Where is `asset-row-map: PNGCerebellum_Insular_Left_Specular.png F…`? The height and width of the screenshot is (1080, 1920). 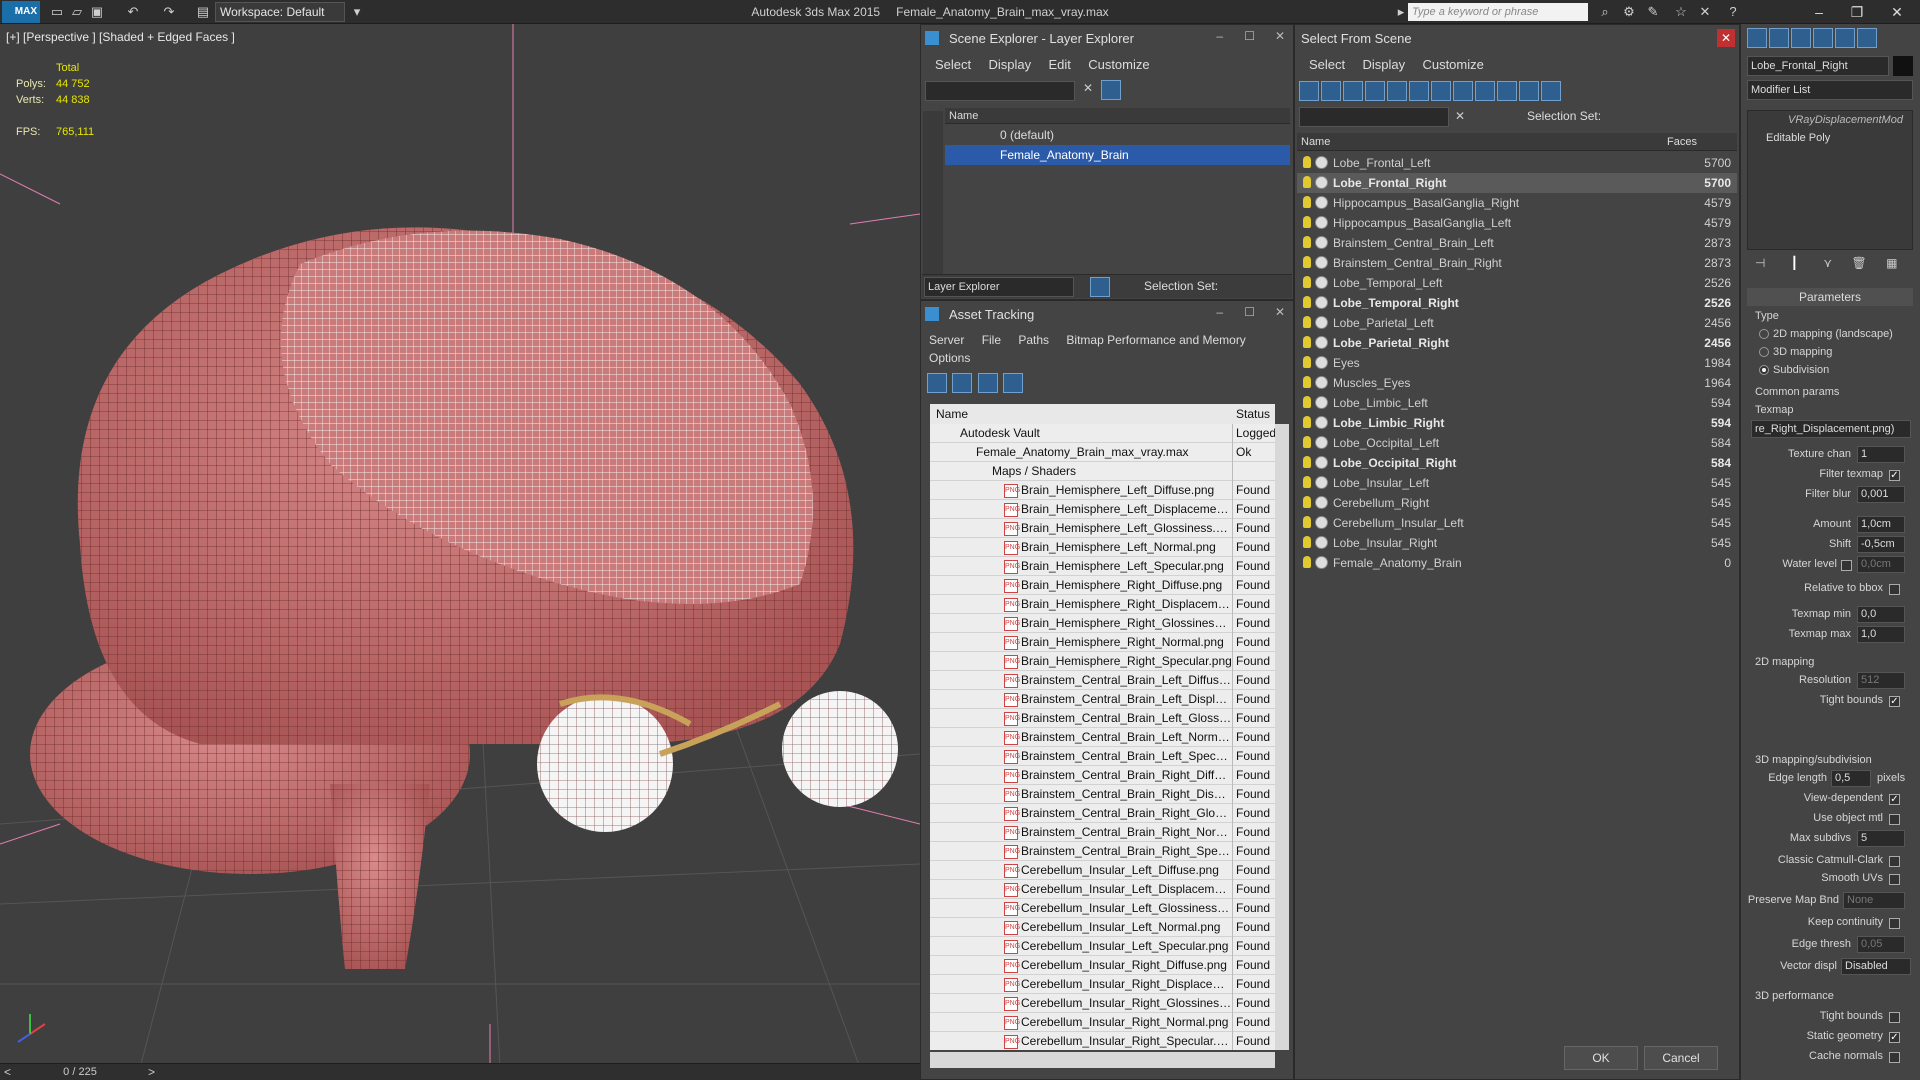
asset-row-map: PNGCerebellum_Insular_Left_Specular.png F… is located at coordinates (1102, 946).